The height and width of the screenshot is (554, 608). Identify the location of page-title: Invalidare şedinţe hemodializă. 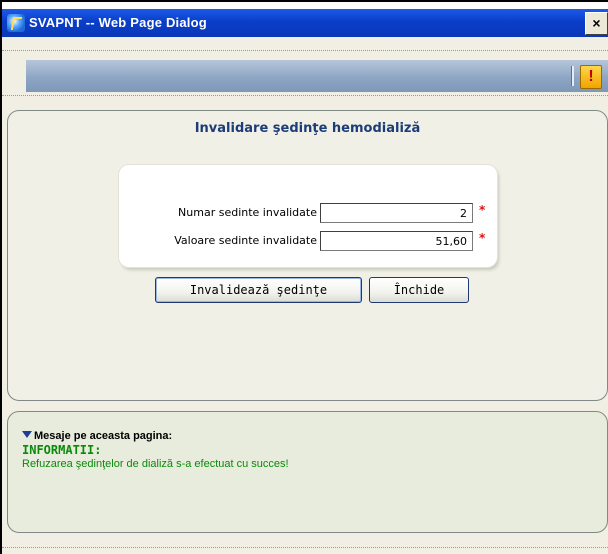
(307, 128).